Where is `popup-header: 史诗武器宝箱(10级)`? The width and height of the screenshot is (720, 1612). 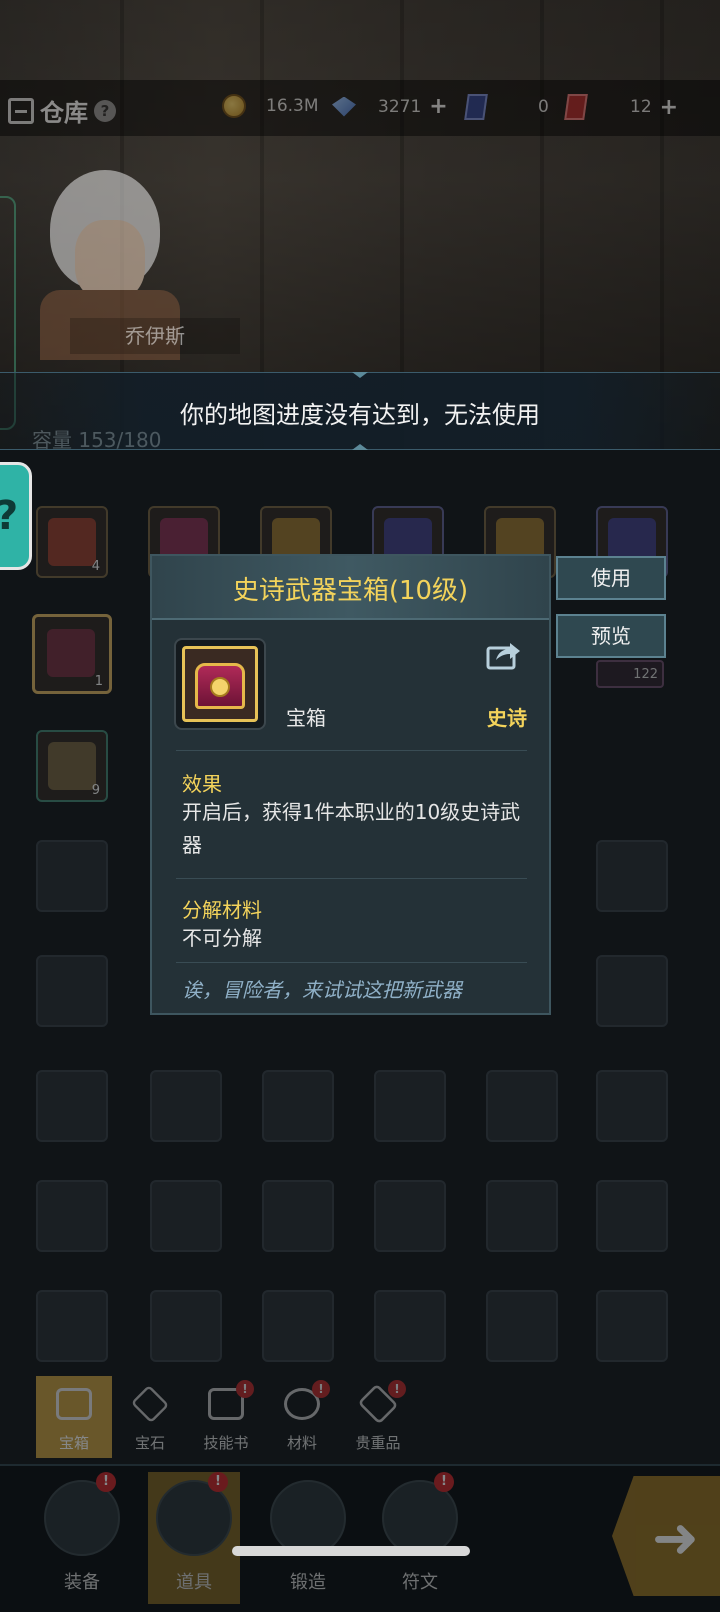 popup-header: 史诗武器宝箱(10级) is located at coordinates (350, 588).